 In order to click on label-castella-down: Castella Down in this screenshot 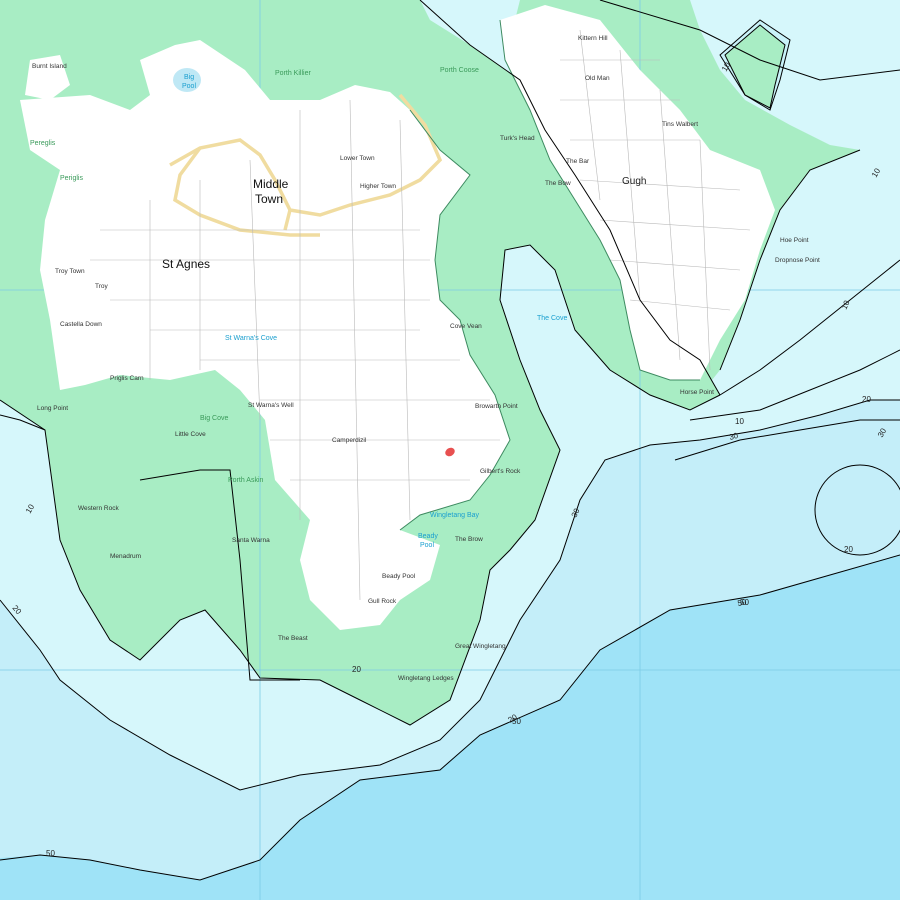, I will do `click(81, 324)`.